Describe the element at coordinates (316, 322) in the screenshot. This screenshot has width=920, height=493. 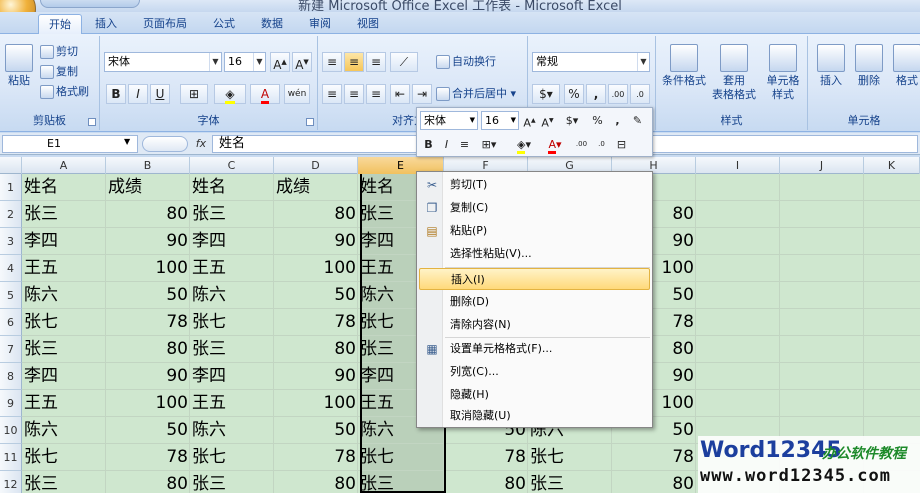
I see `cell-d6: 78` at that location.